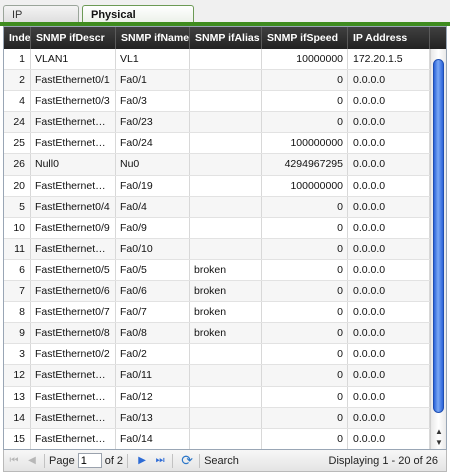  What do you see at coordinates (439, 432) in the screenshot?
I see `scroll-up-icon: ▲` at bounding box center [439, 432].